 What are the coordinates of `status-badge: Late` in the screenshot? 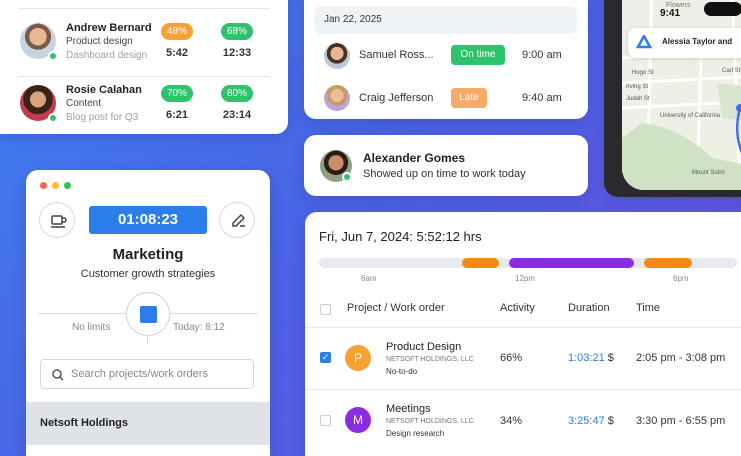 It's located at (469, 98).